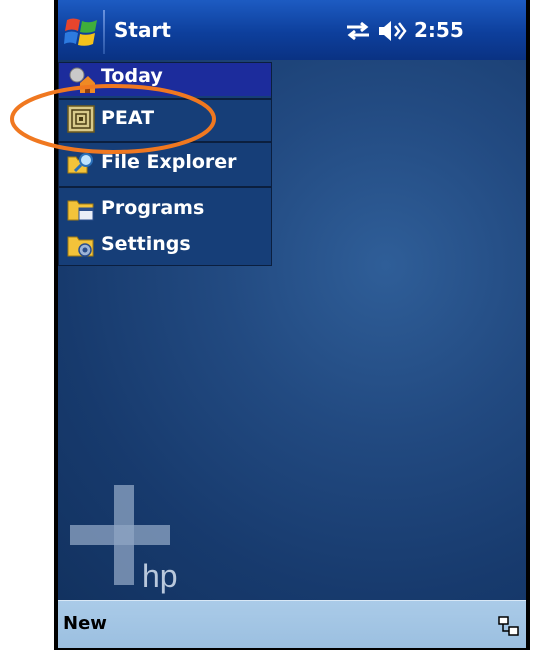 This screenshot has width=537, height=654. What do you see at coordinates (146, 244) in the screenshot?
I see `menu-item-label: Settings` at bounding box center [146, 244].